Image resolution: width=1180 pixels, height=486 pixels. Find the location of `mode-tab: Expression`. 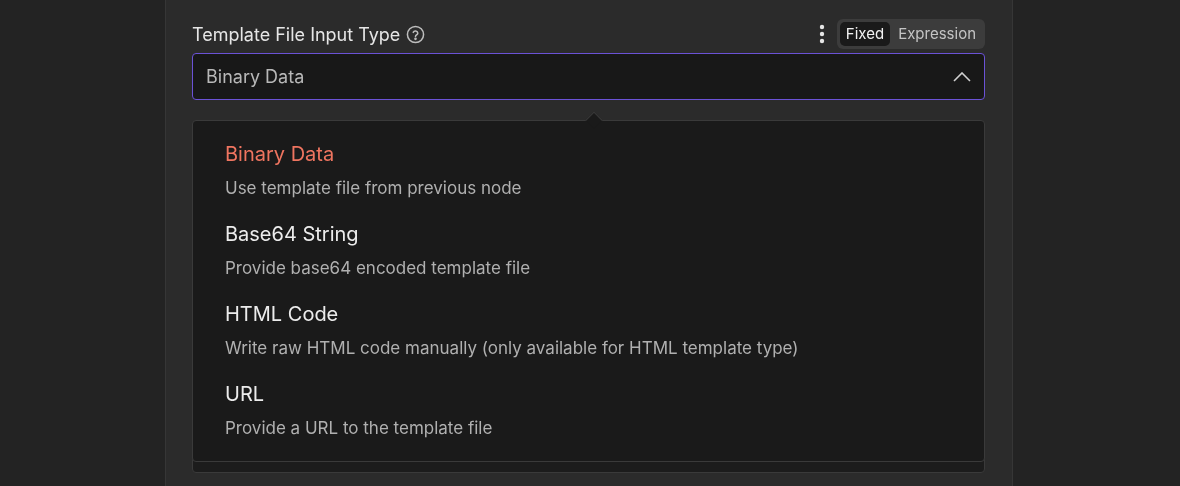

mode-tab: Expression is located at coordinates (937, 34).